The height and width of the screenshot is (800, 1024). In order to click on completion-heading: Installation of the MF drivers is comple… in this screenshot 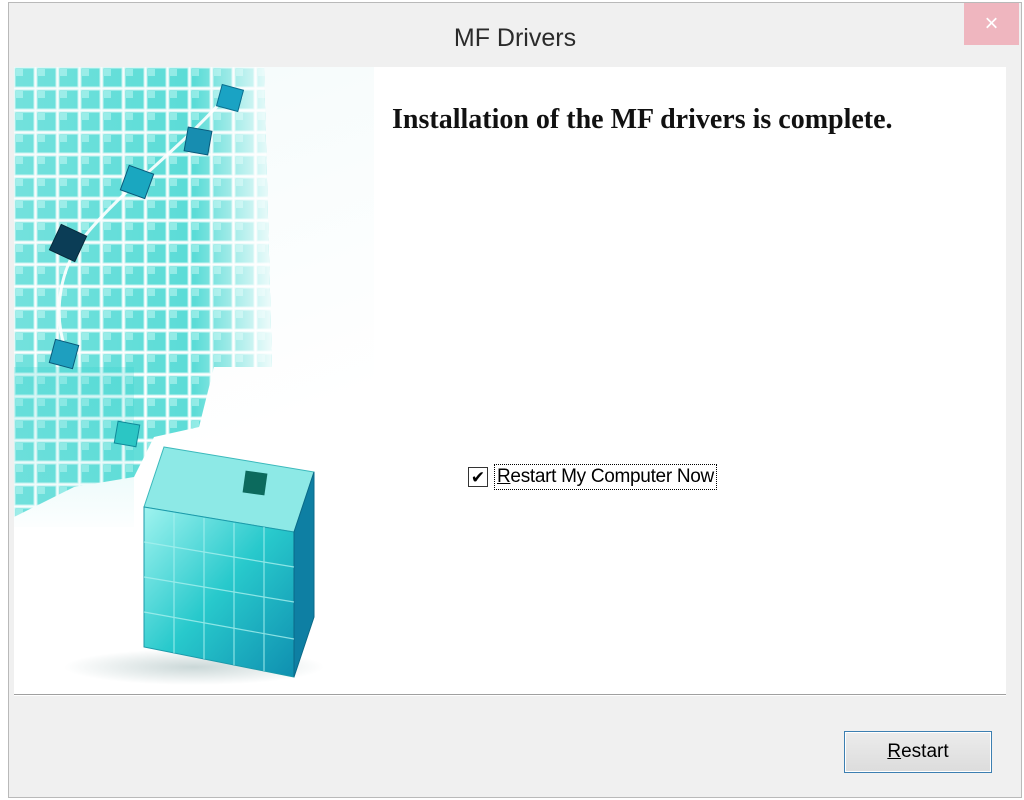, I will do `click(642, 119)`.